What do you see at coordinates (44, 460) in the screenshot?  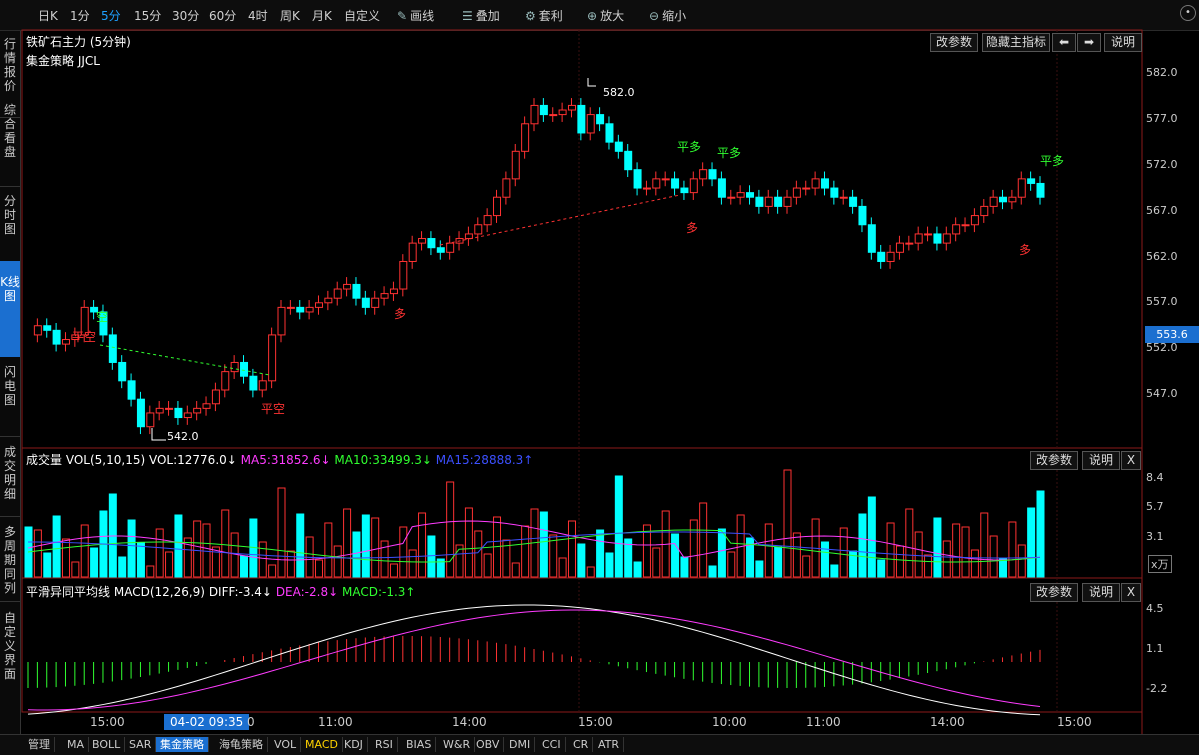 I see `volume-title-text: 成交量` at bounding box center [44, 460].